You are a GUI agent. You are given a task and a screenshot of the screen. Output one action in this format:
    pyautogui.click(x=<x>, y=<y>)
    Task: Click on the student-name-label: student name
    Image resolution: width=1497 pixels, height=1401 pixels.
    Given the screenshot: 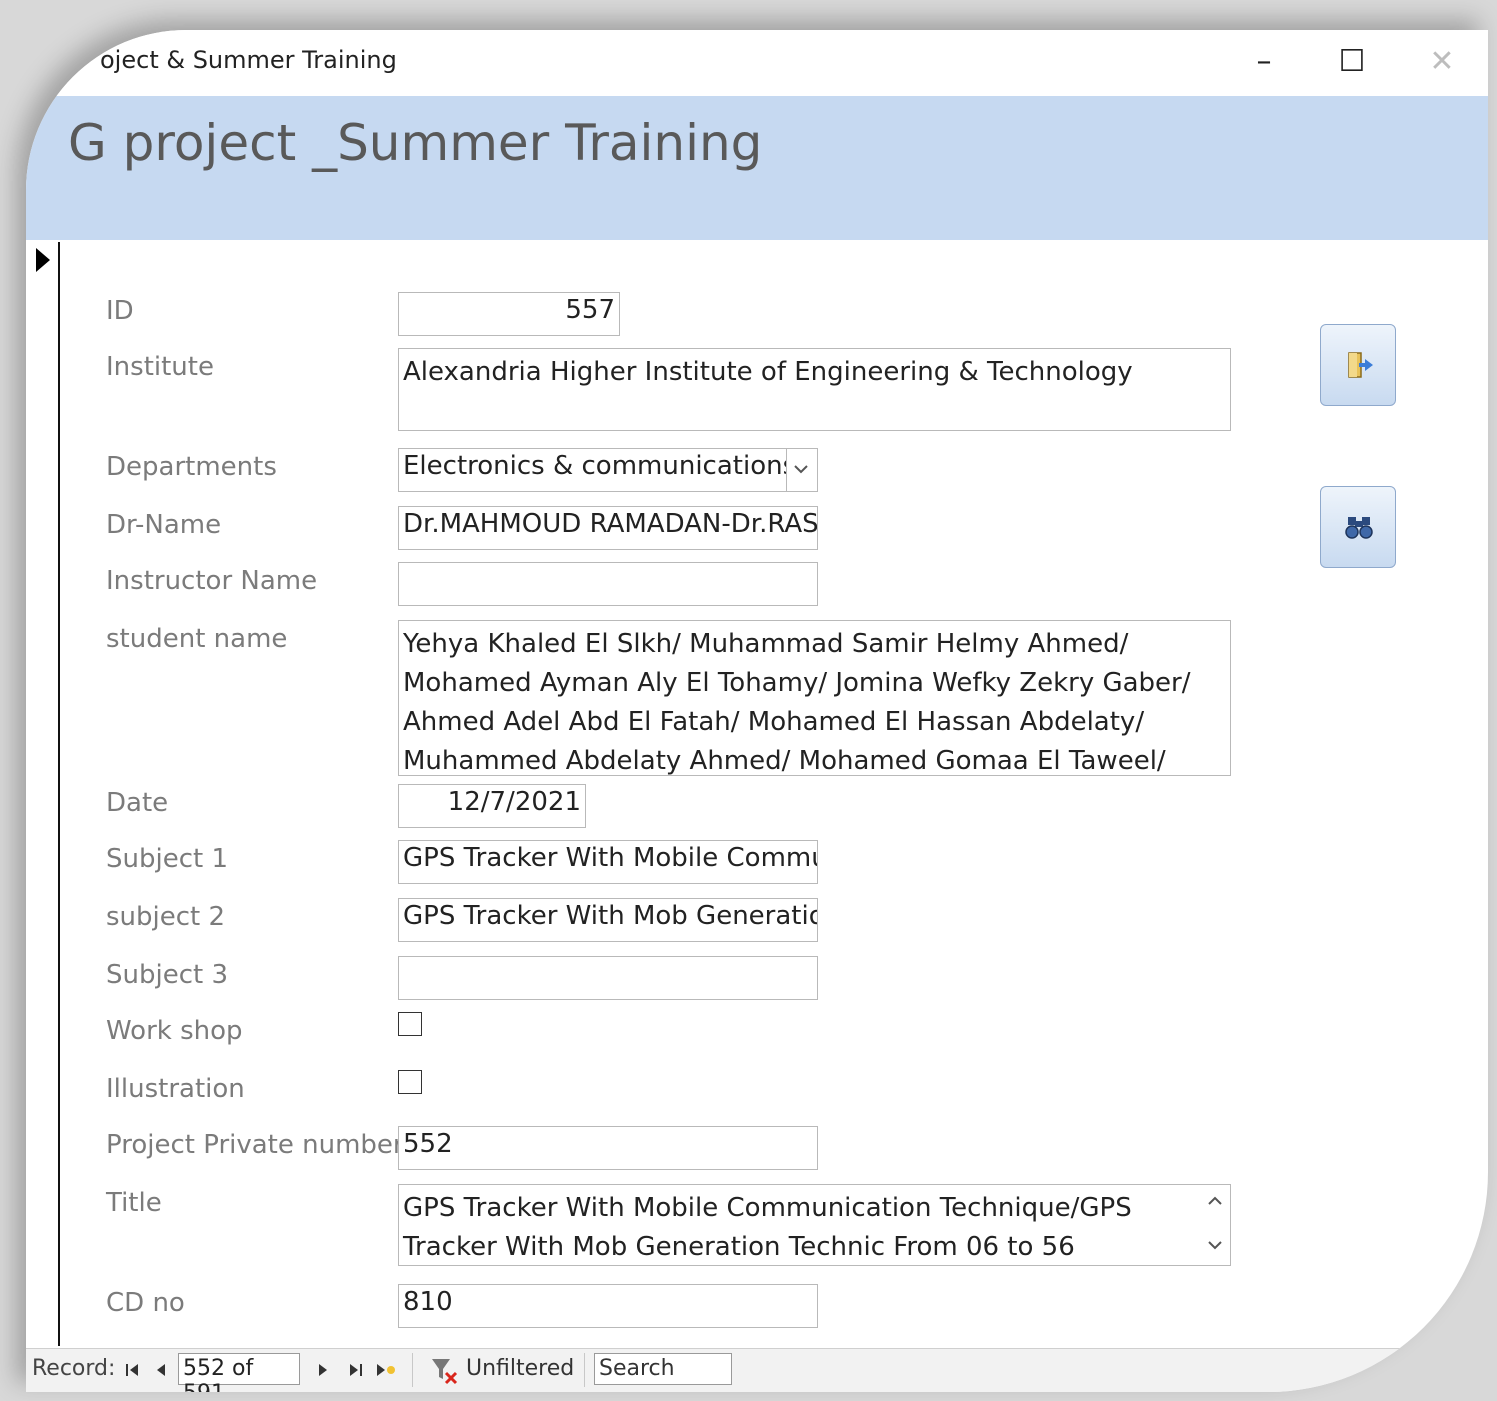 What is the action you would take?
    pyautogui.click(x=197, y=639)
    